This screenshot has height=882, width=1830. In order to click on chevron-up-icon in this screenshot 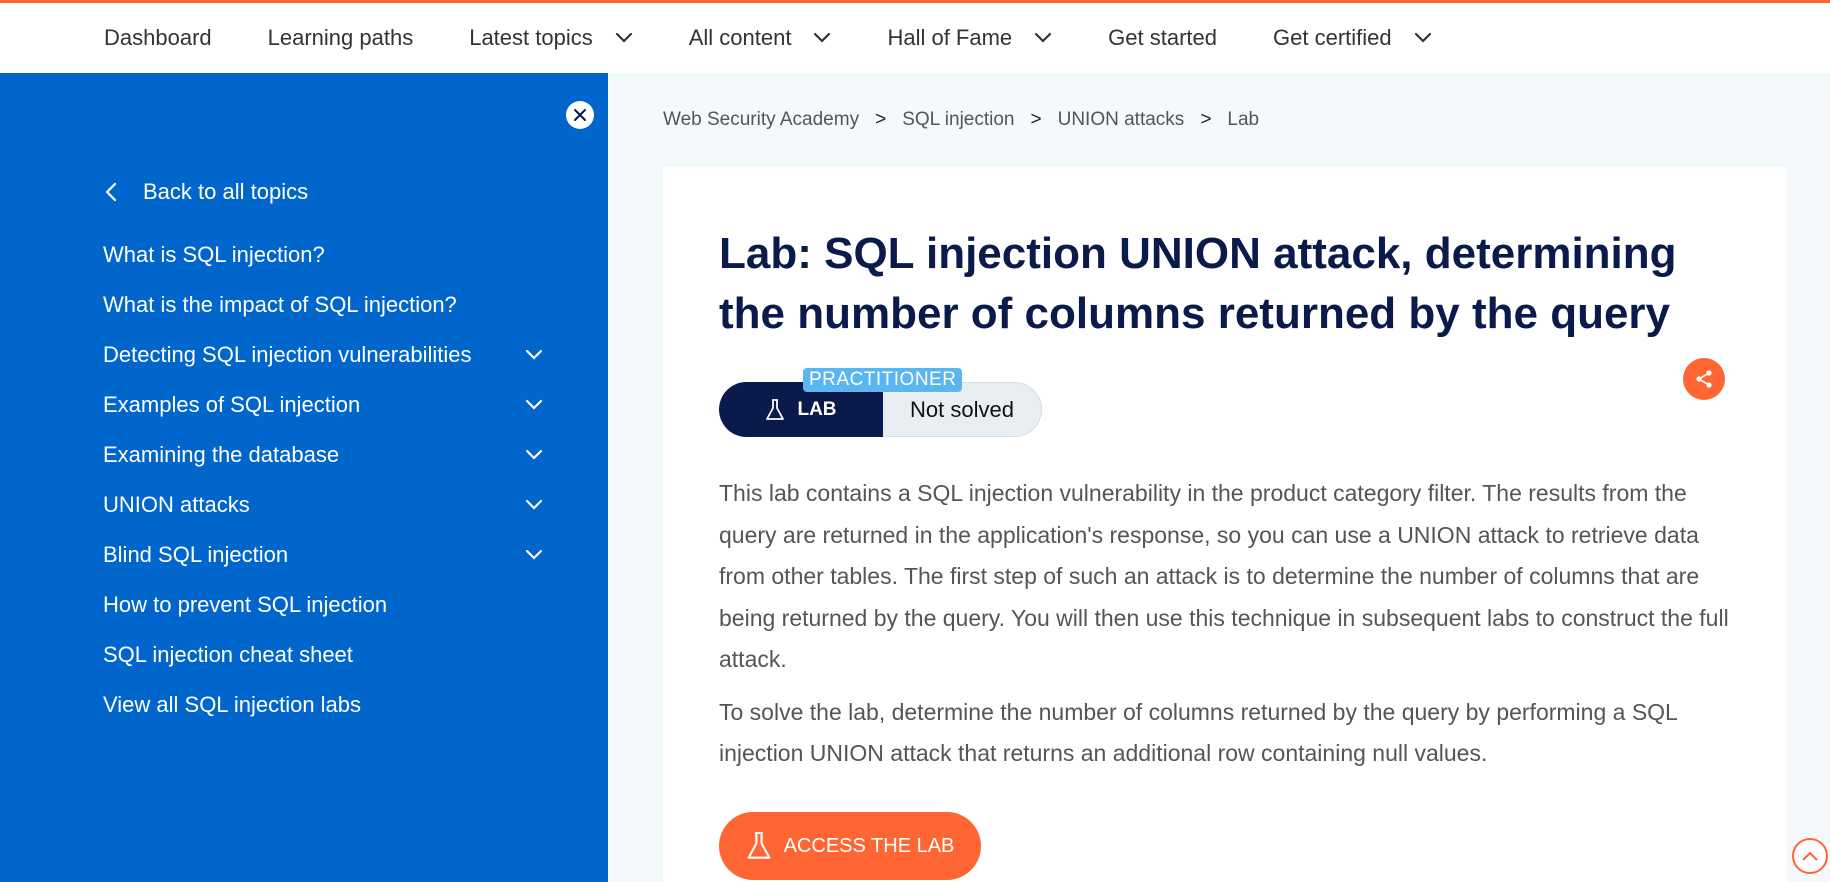, I will do `click(1810, 856)`.